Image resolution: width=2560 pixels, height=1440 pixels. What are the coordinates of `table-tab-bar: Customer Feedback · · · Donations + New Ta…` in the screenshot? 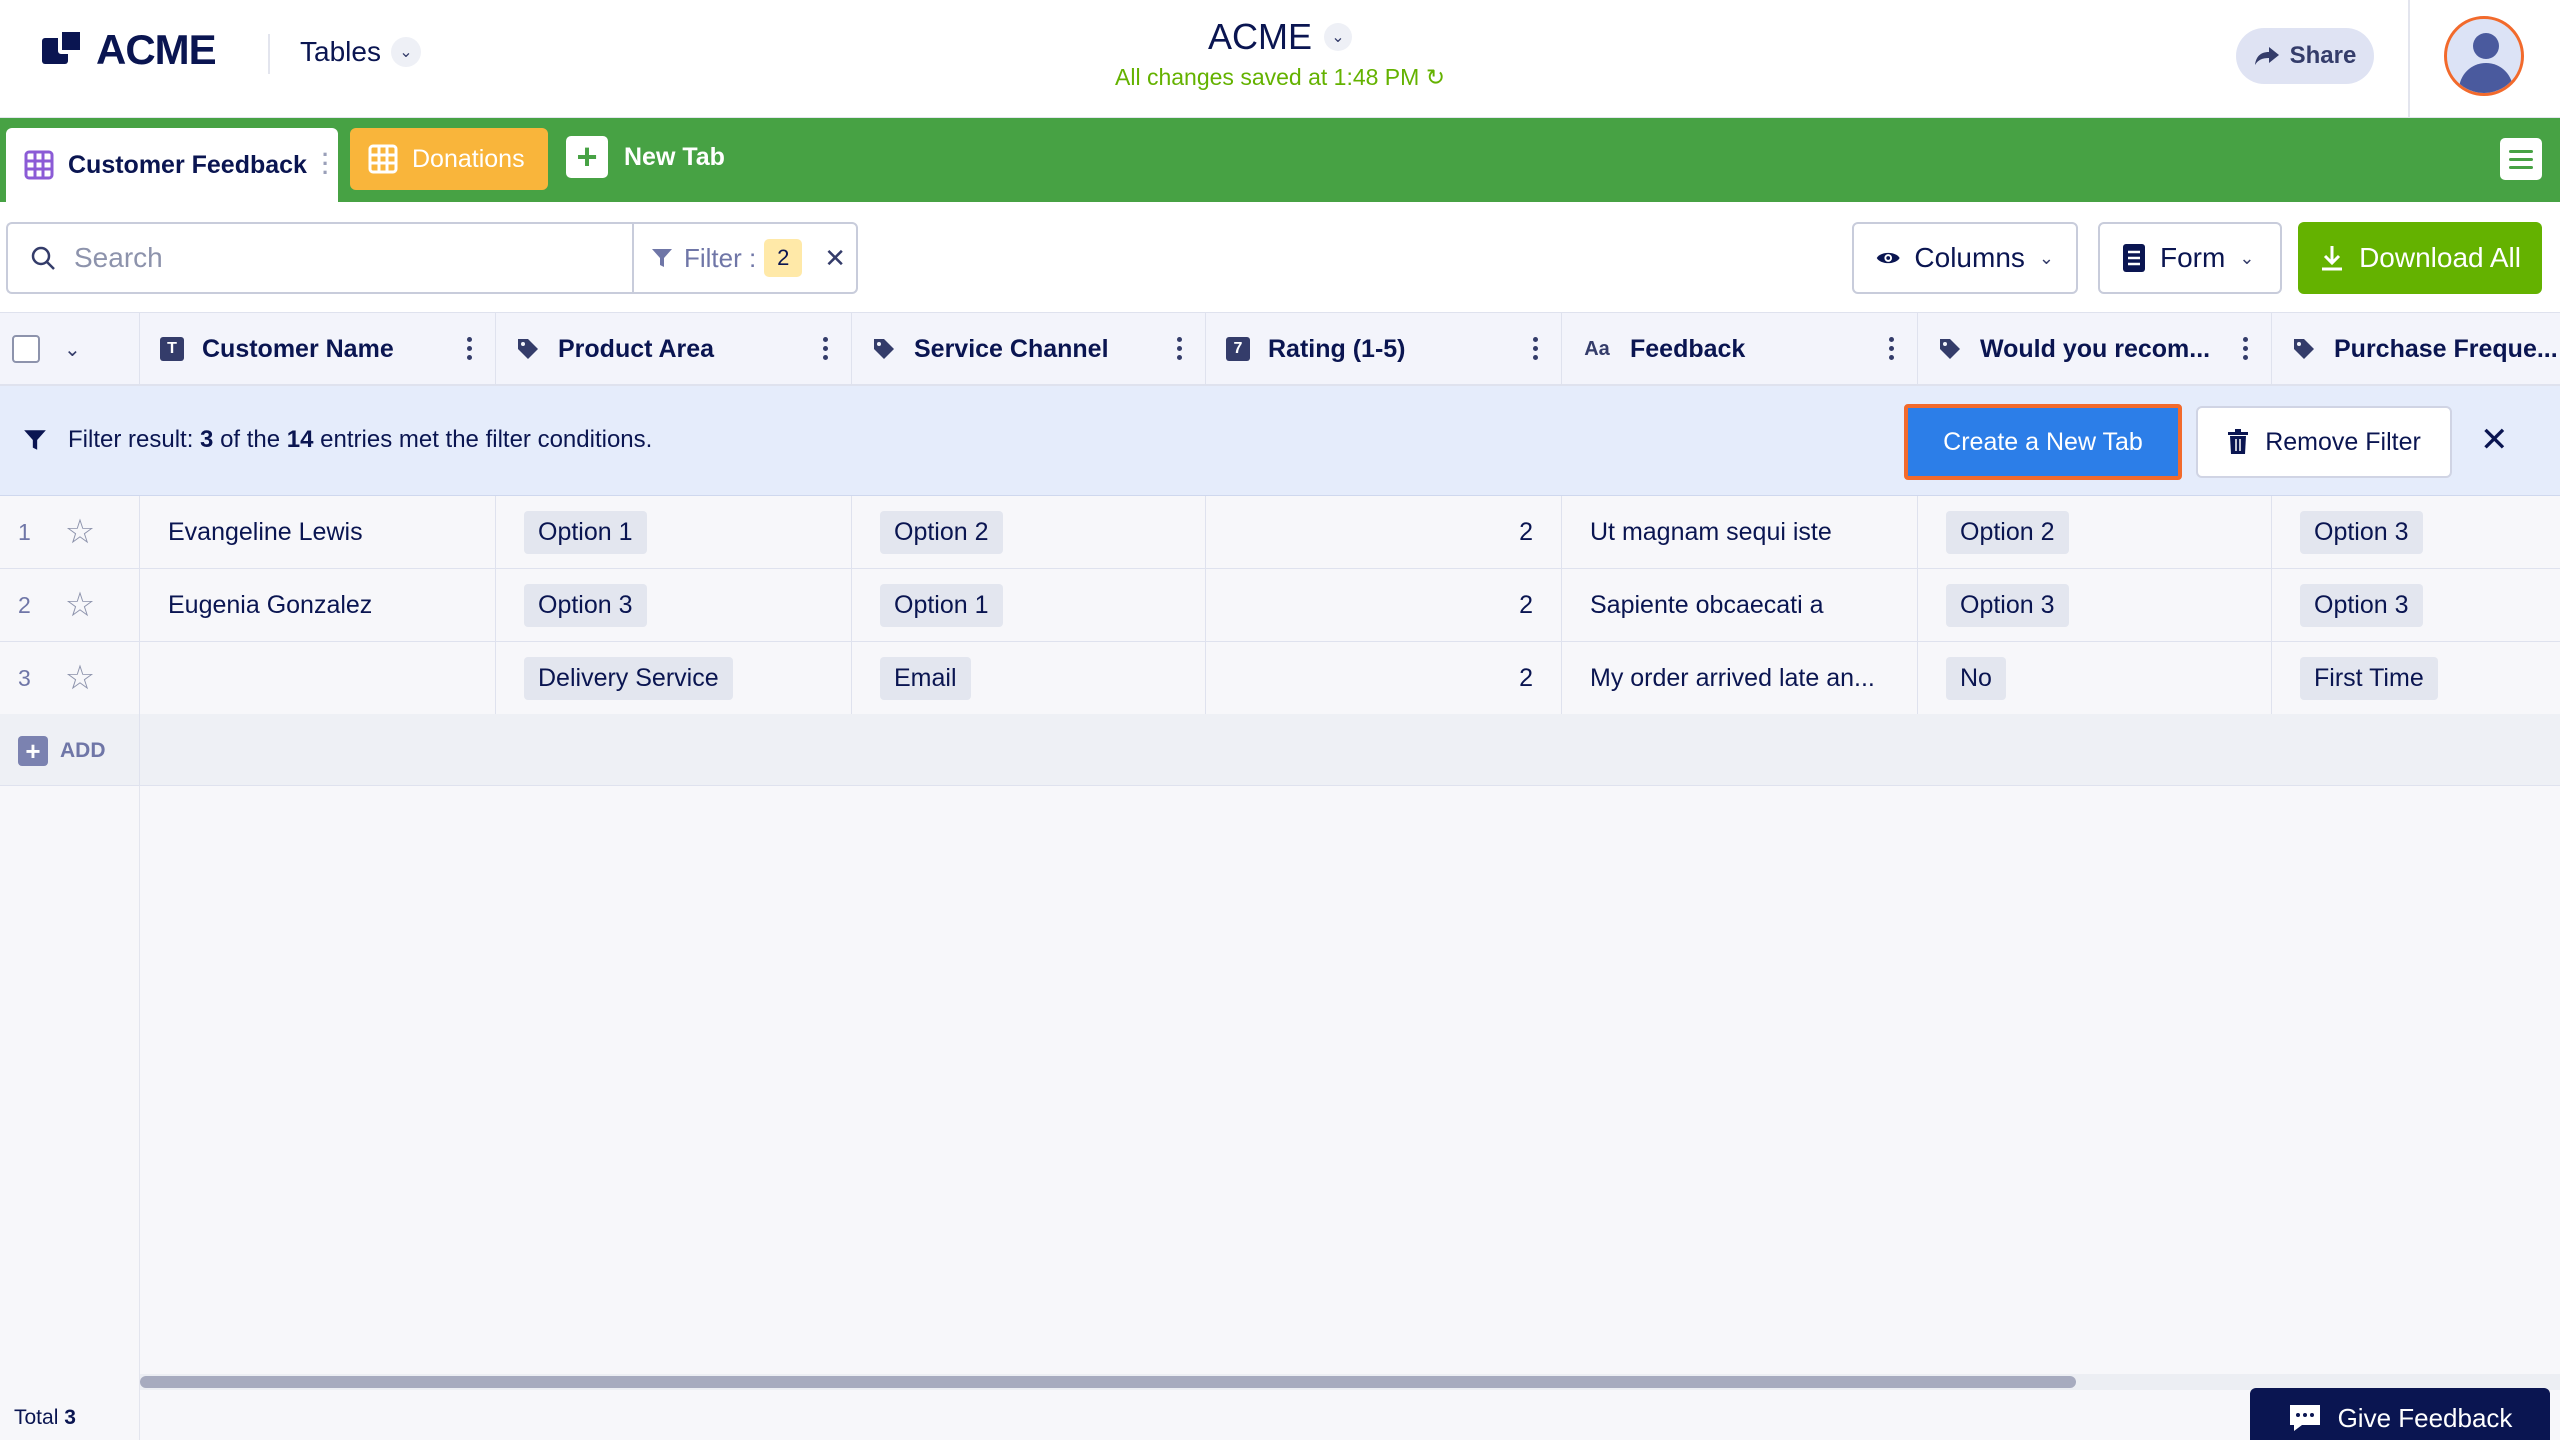 It's located at (1280, 160).